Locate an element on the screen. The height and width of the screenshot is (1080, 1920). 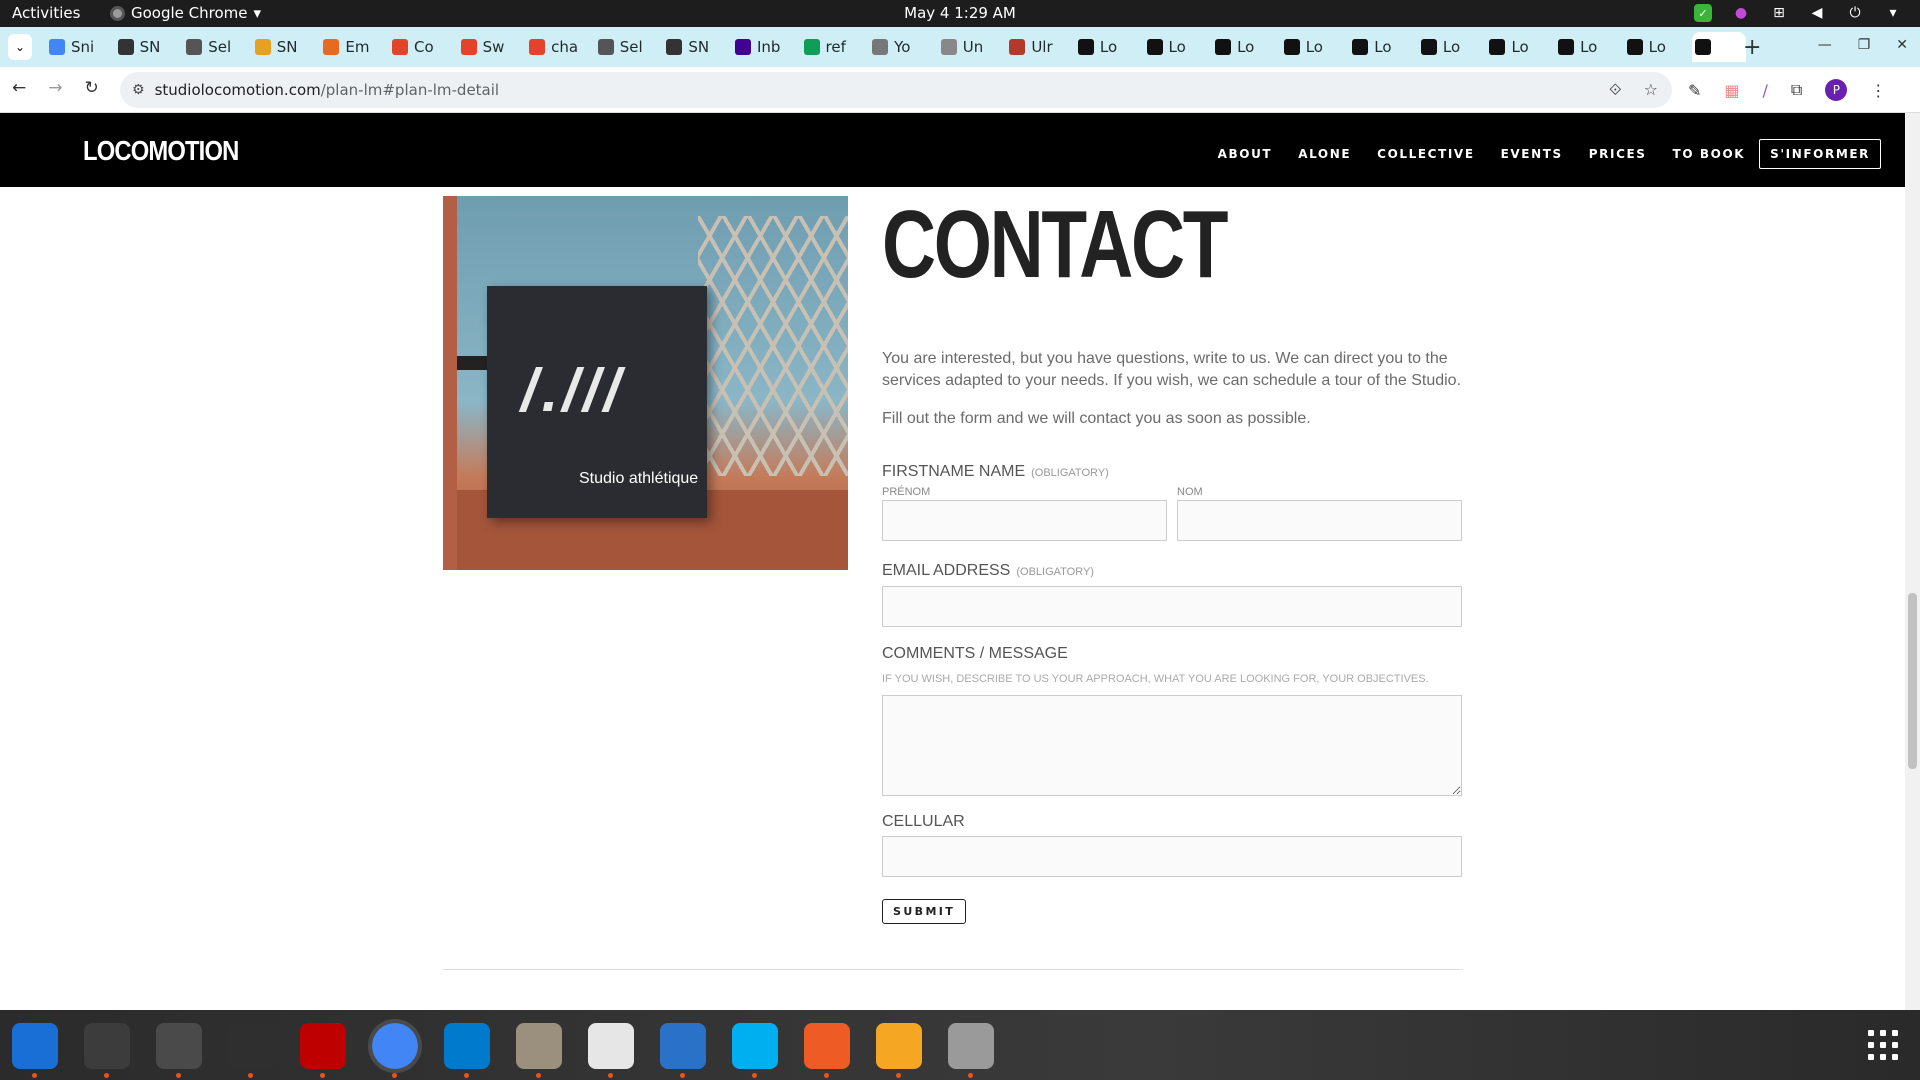
clock: May 4 1:29 AM is located at coordinates (960, 13).